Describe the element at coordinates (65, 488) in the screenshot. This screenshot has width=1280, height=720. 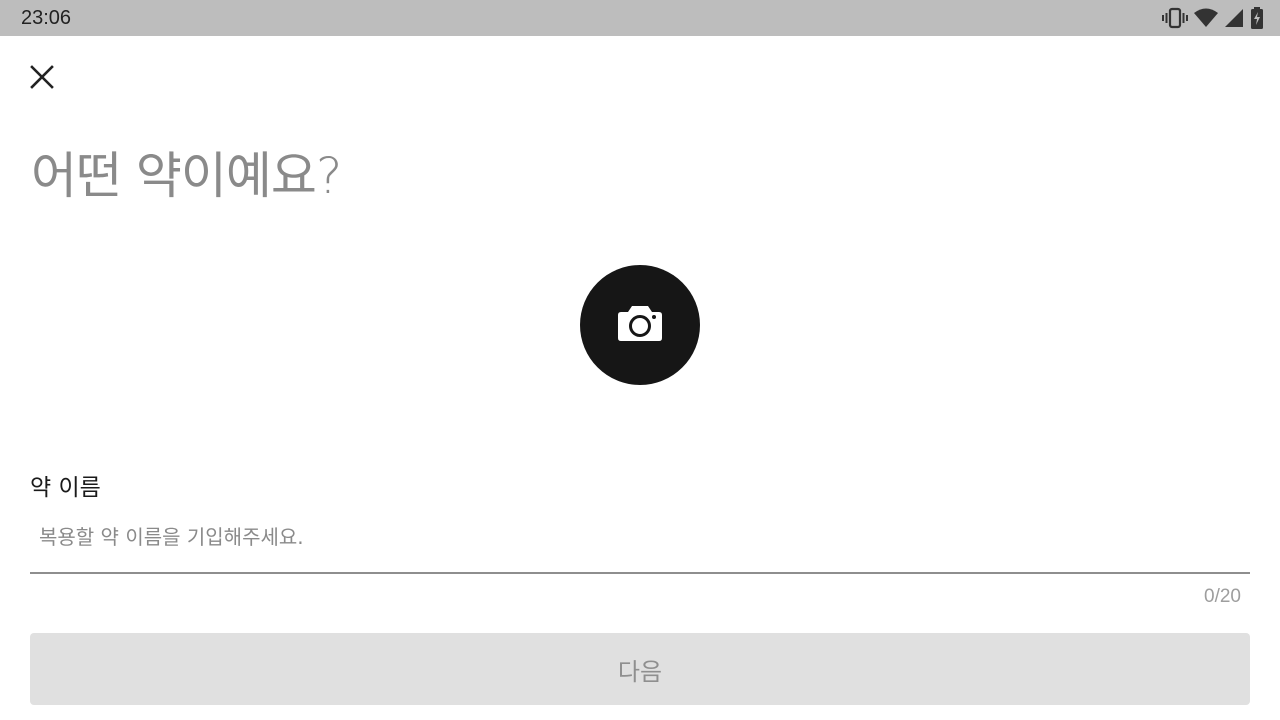
I see `medicine-name-label: 약 이름` at that location.